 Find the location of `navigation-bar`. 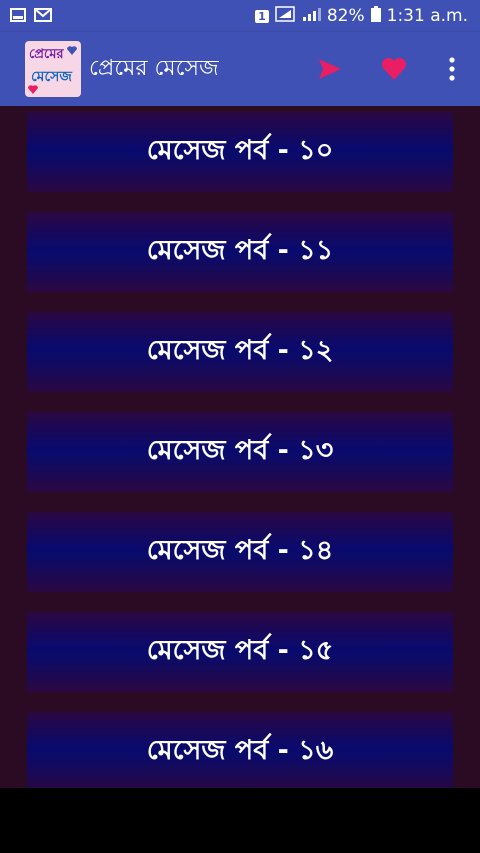

navigation-bar is located at coordinates (240, 820).